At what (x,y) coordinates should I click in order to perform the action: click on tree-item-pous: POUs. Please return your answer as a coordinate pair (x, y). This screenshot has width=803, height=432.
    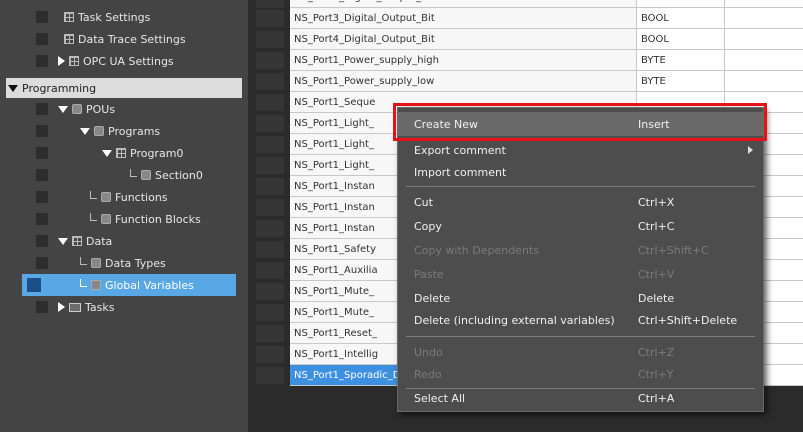
    Looking at the image, I should click on (124, 109).